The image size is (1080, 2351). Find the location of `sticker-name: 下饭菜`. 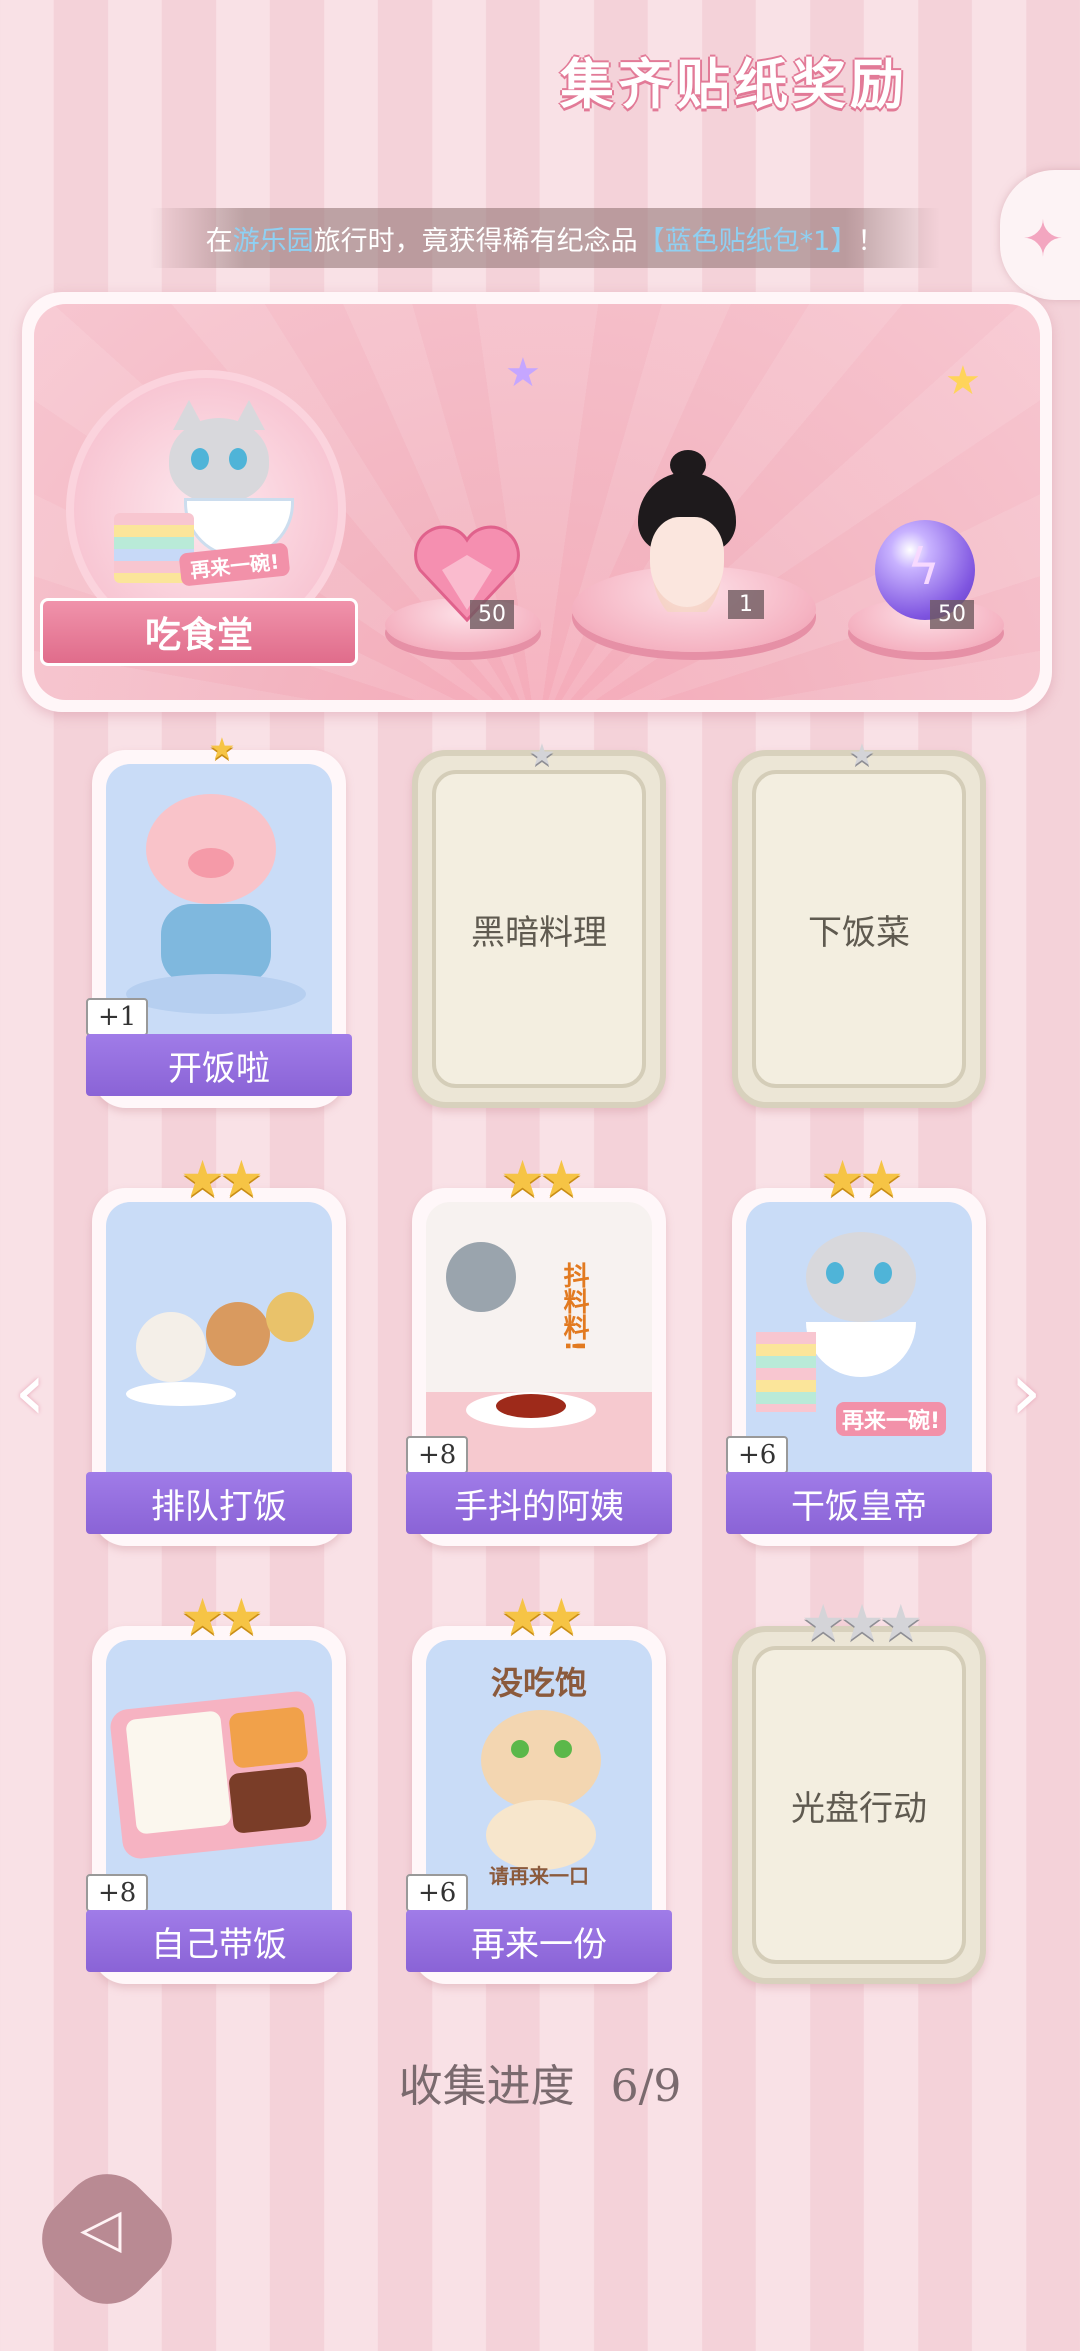

sticker-name: 下饭菜 is located at coordinates (859, 932).